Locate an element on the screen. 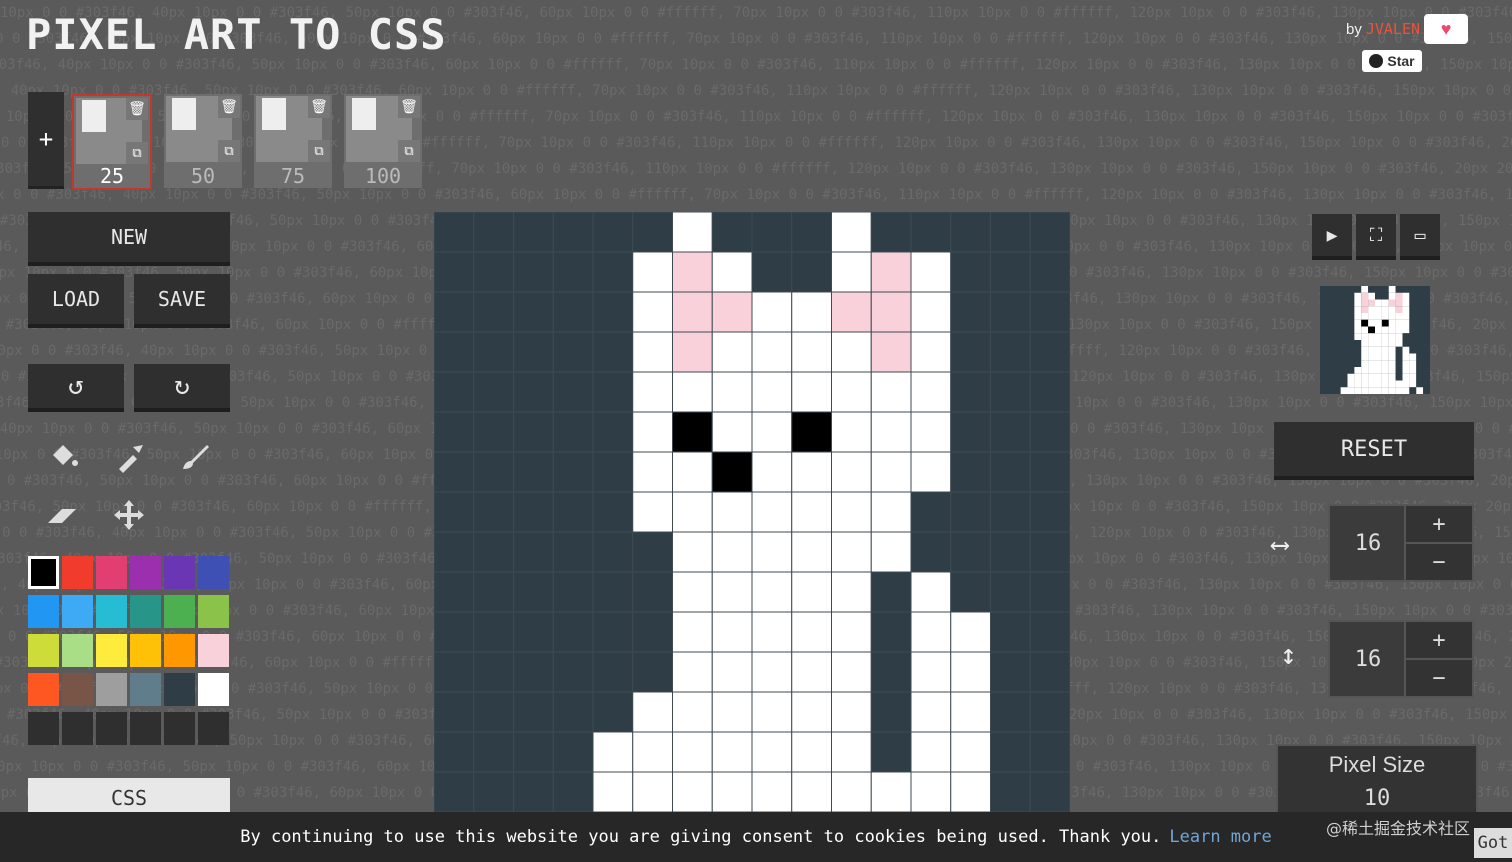  trash-icon: 🗑 is located at coordinates (229, 107).